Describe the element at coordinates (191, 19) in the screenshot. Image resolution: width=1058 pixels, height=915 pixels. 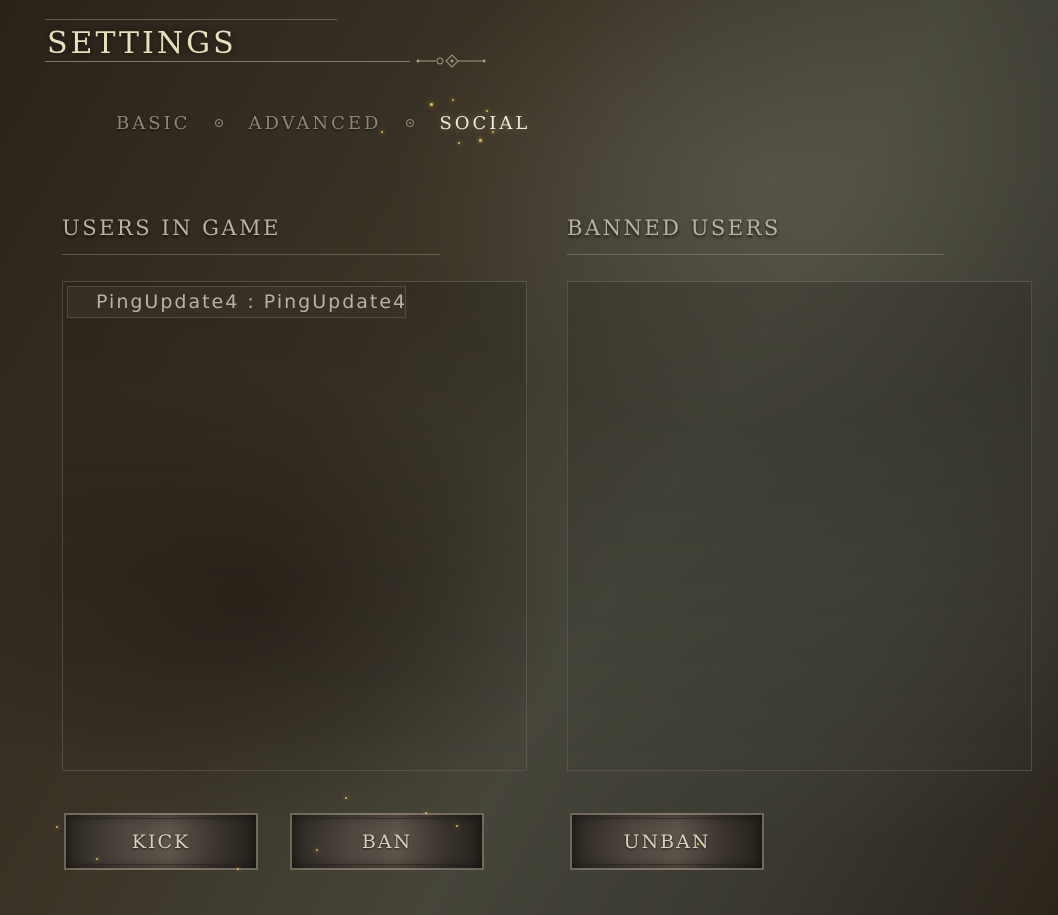
I see `title-top-rule` at that location.